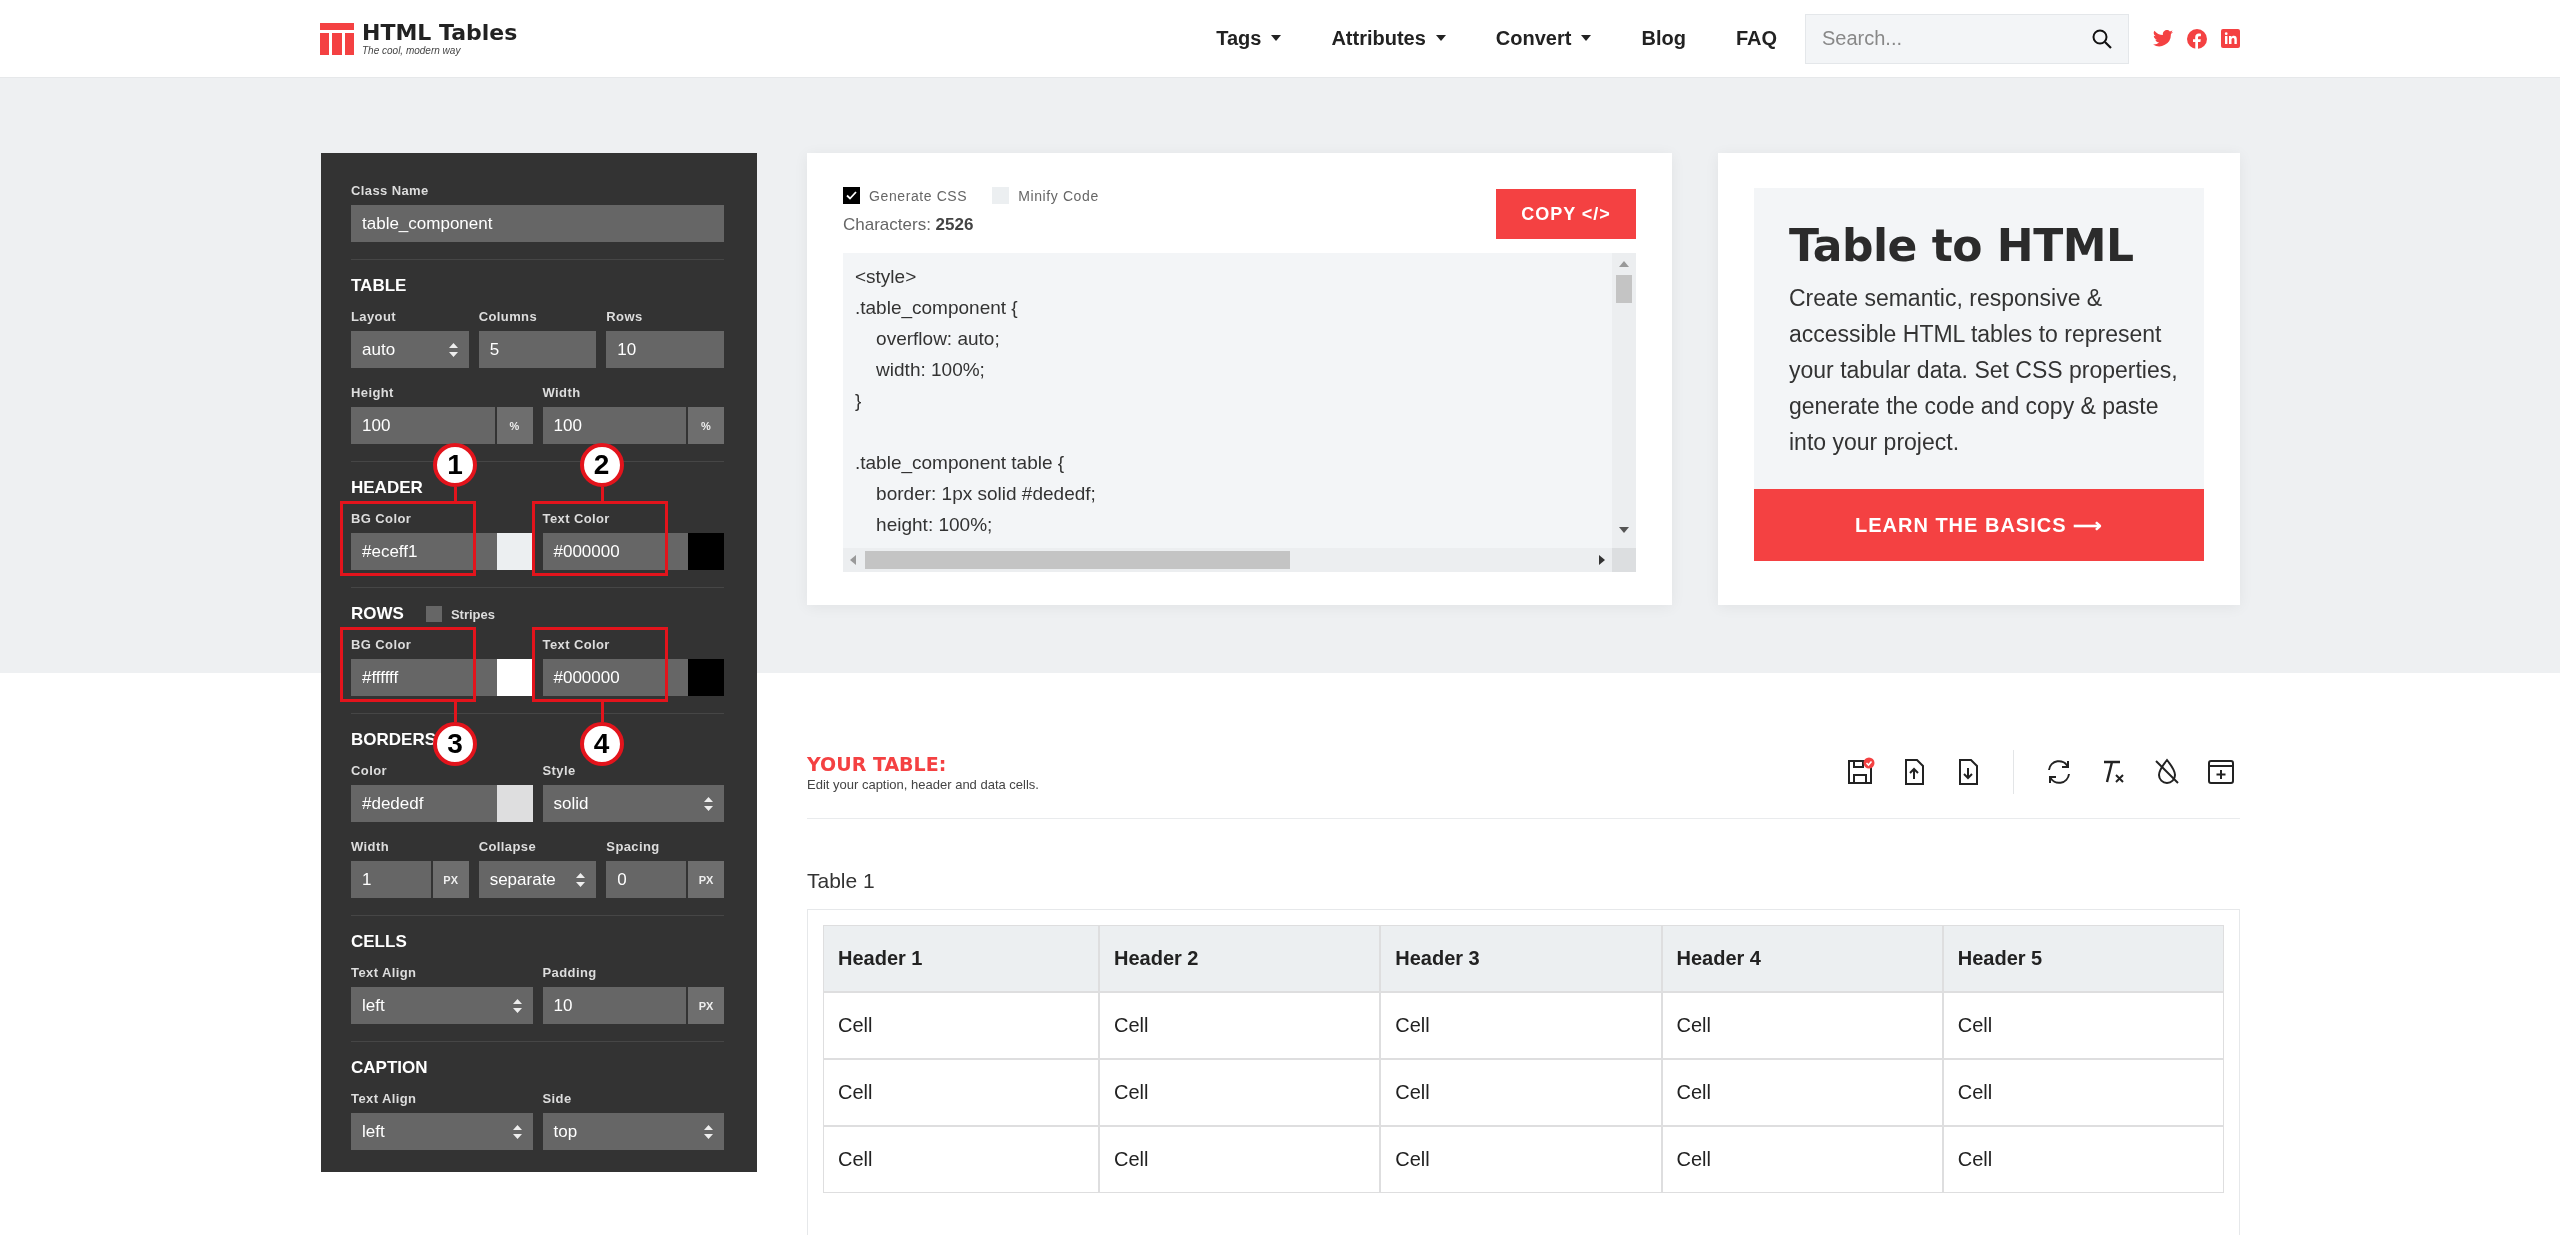 The height and width of the screenshot is (1235, 2560). Describe the element at coordinates (442, 677) in the screenshot. I see `color-field: #ffffff` at that location.